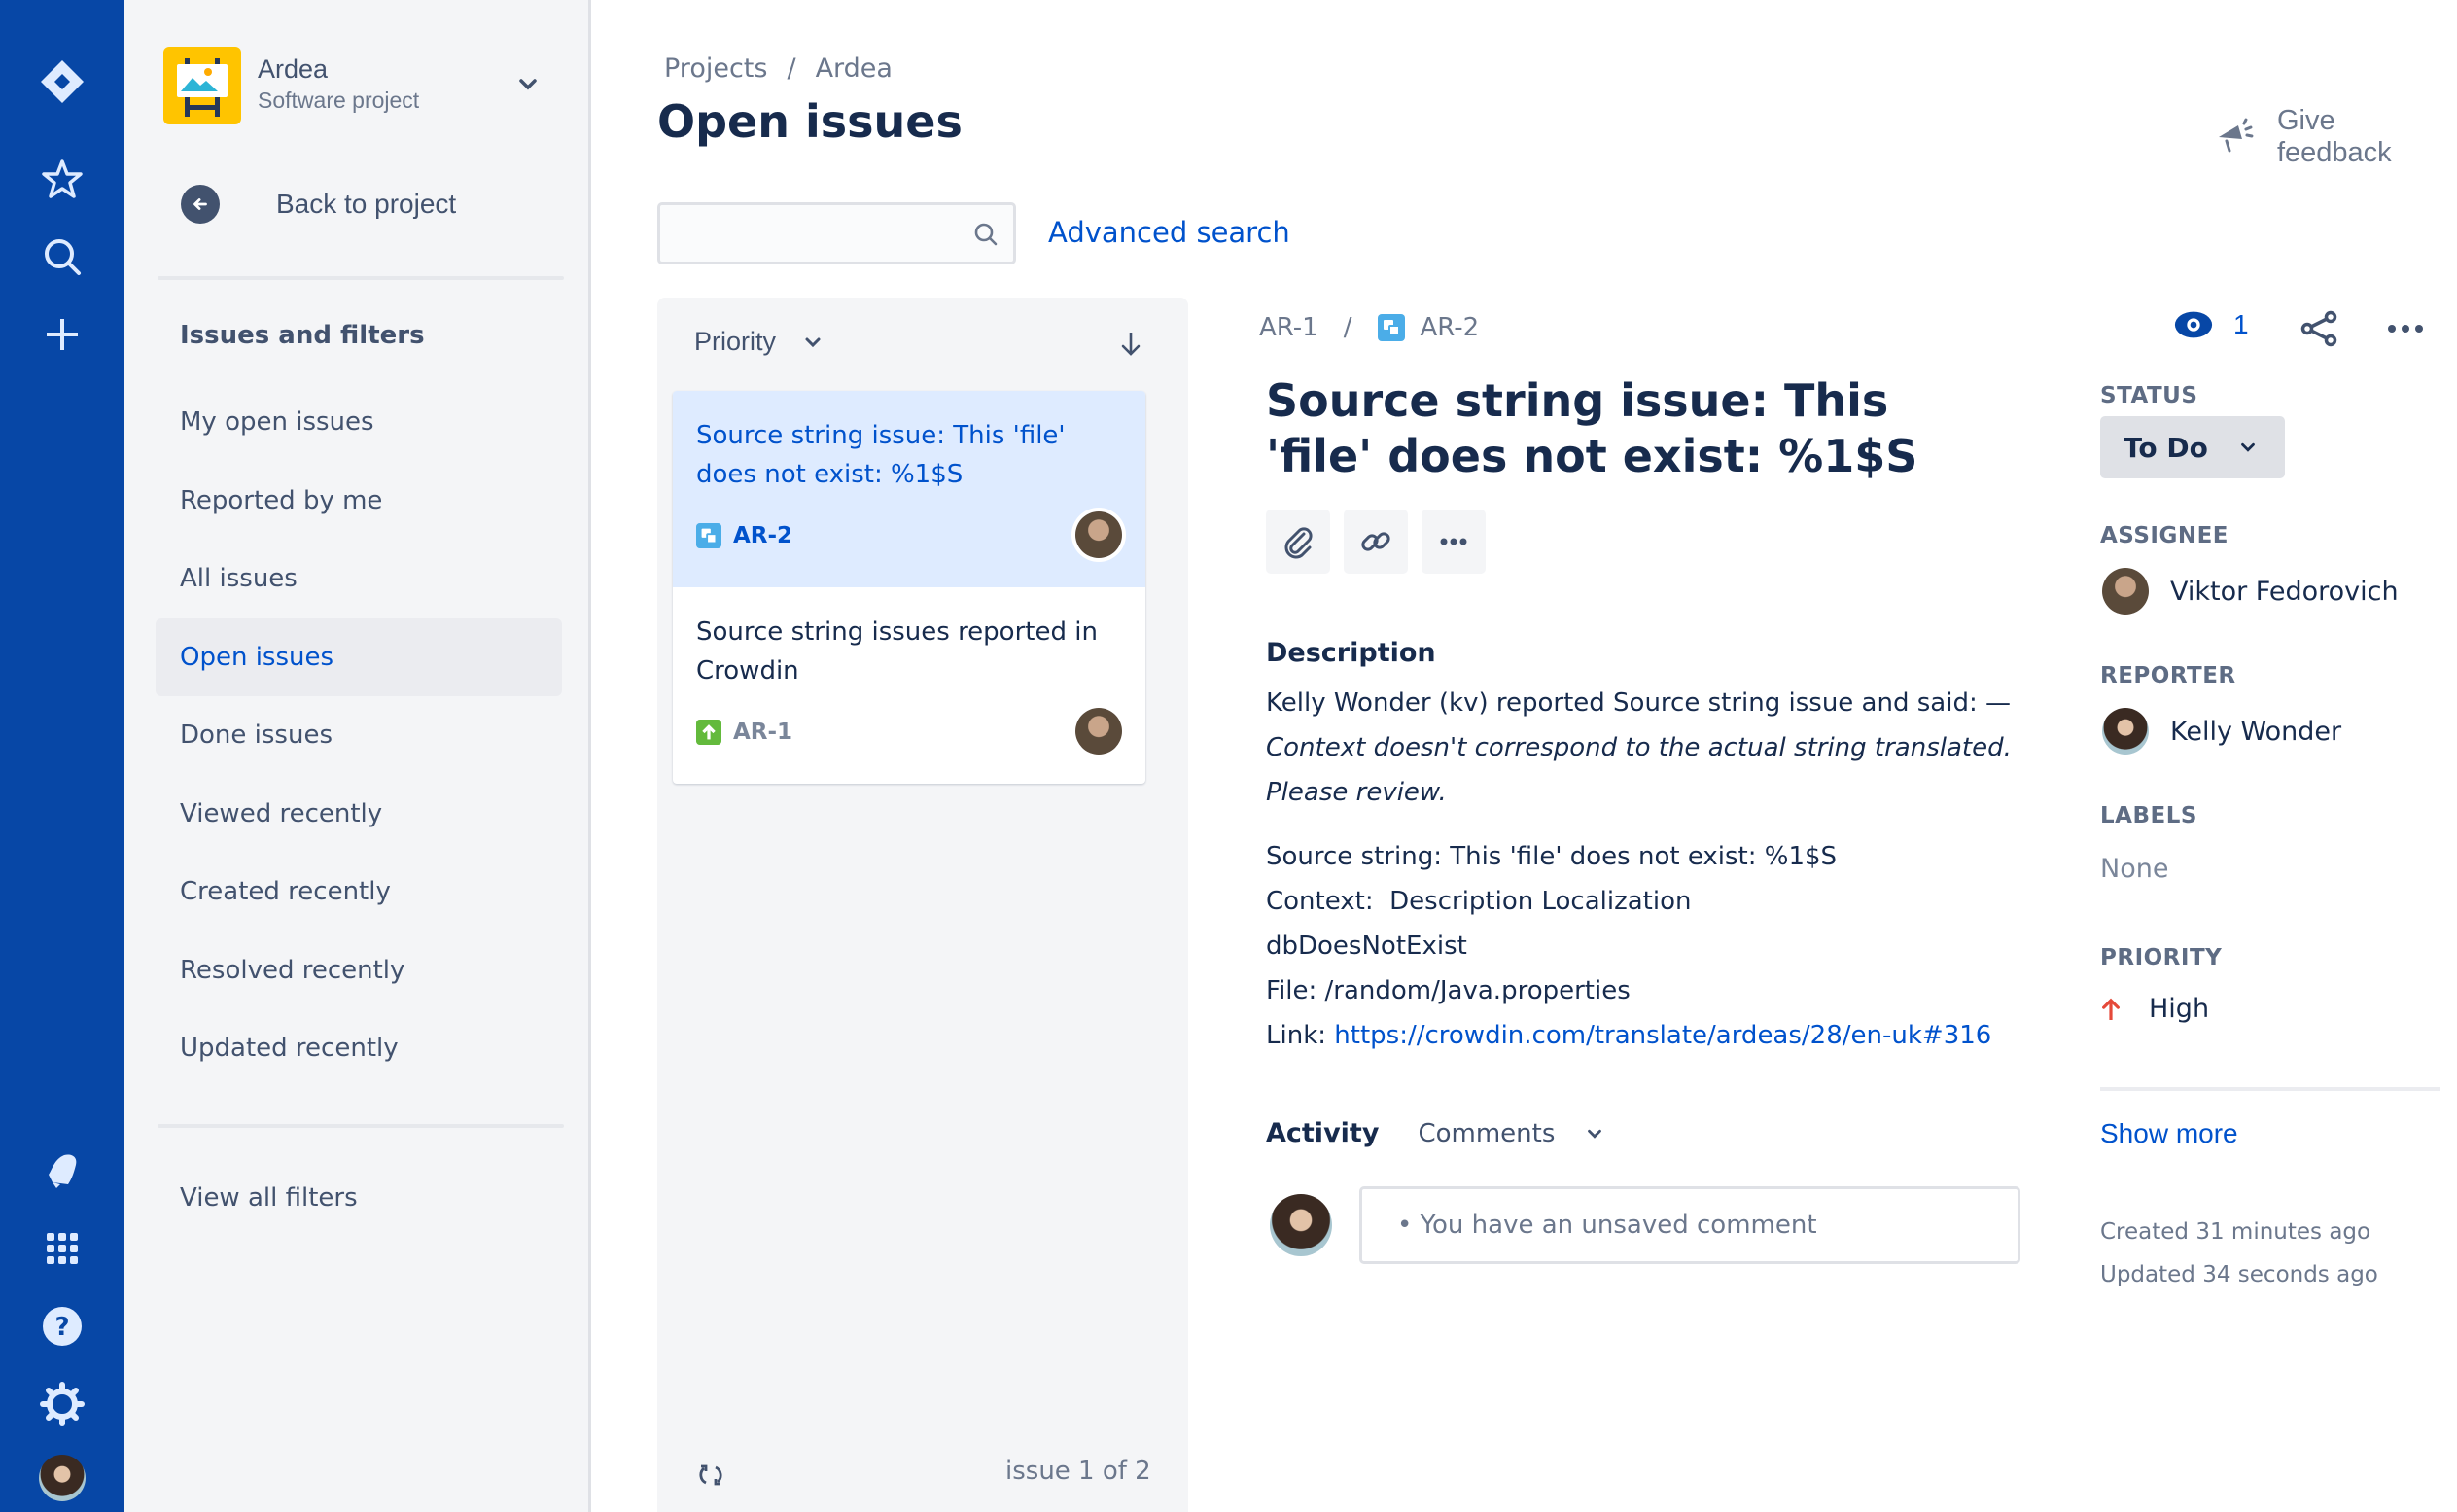 Image resolution: width=2457 pixels, height=1512 pixels. I want to click on view-all-filters-link: View all filters, so click(359, 1198).